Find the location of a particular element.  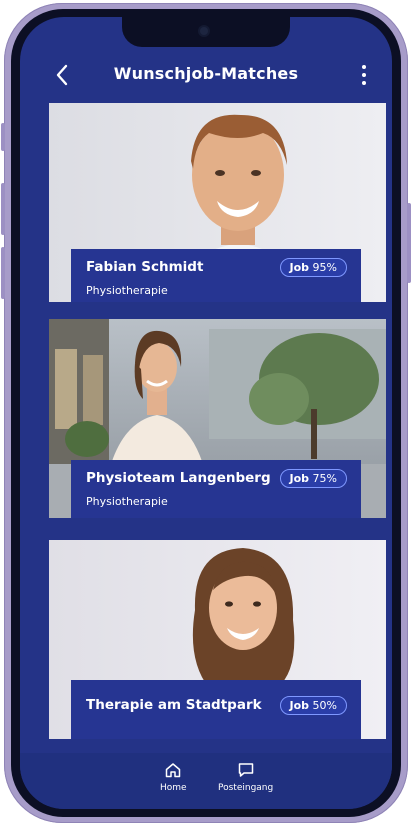

match-score-badge: Job 75% is located at coordinates (313, 478).